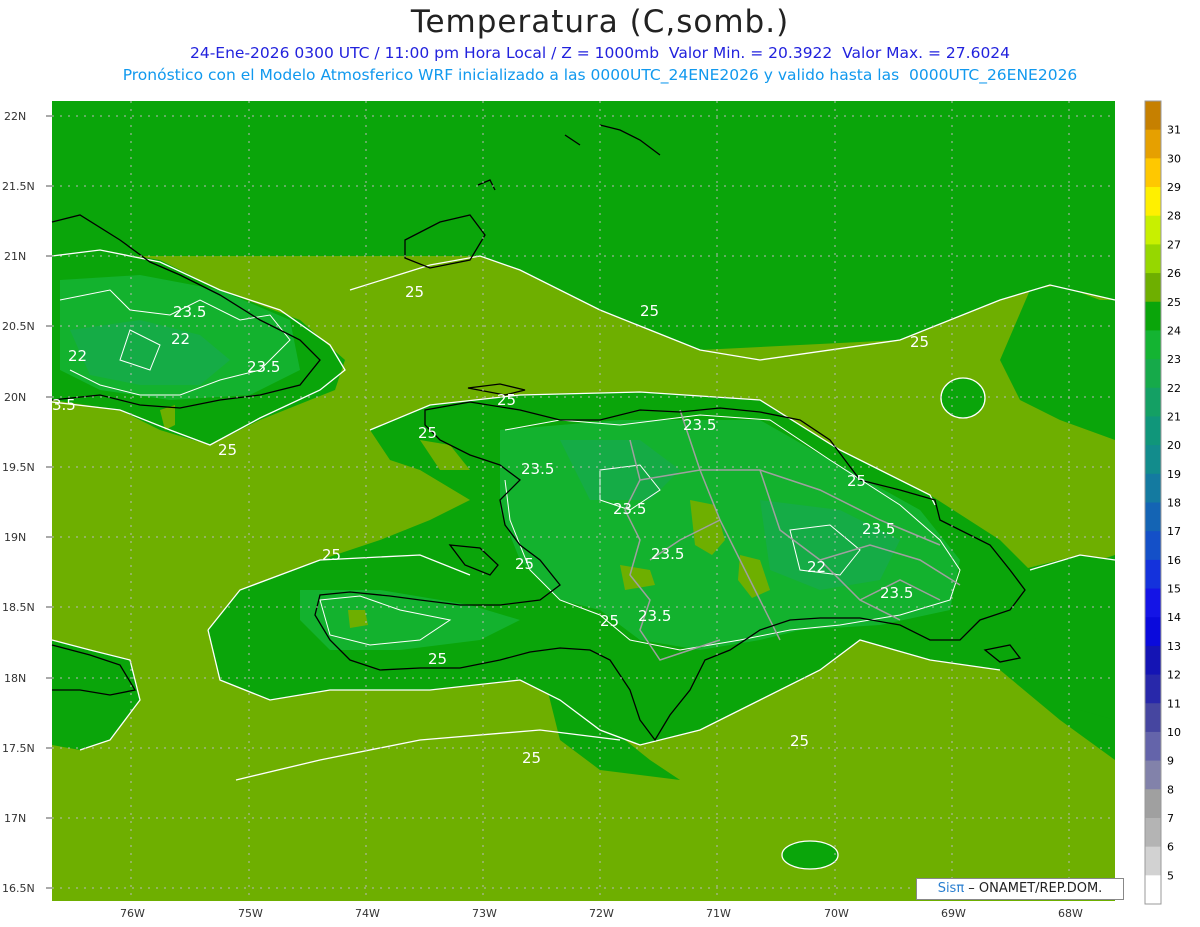  Describe the element at coordinates (15, 818) in the screenshot. I see `lat-label: 17N` at that location.